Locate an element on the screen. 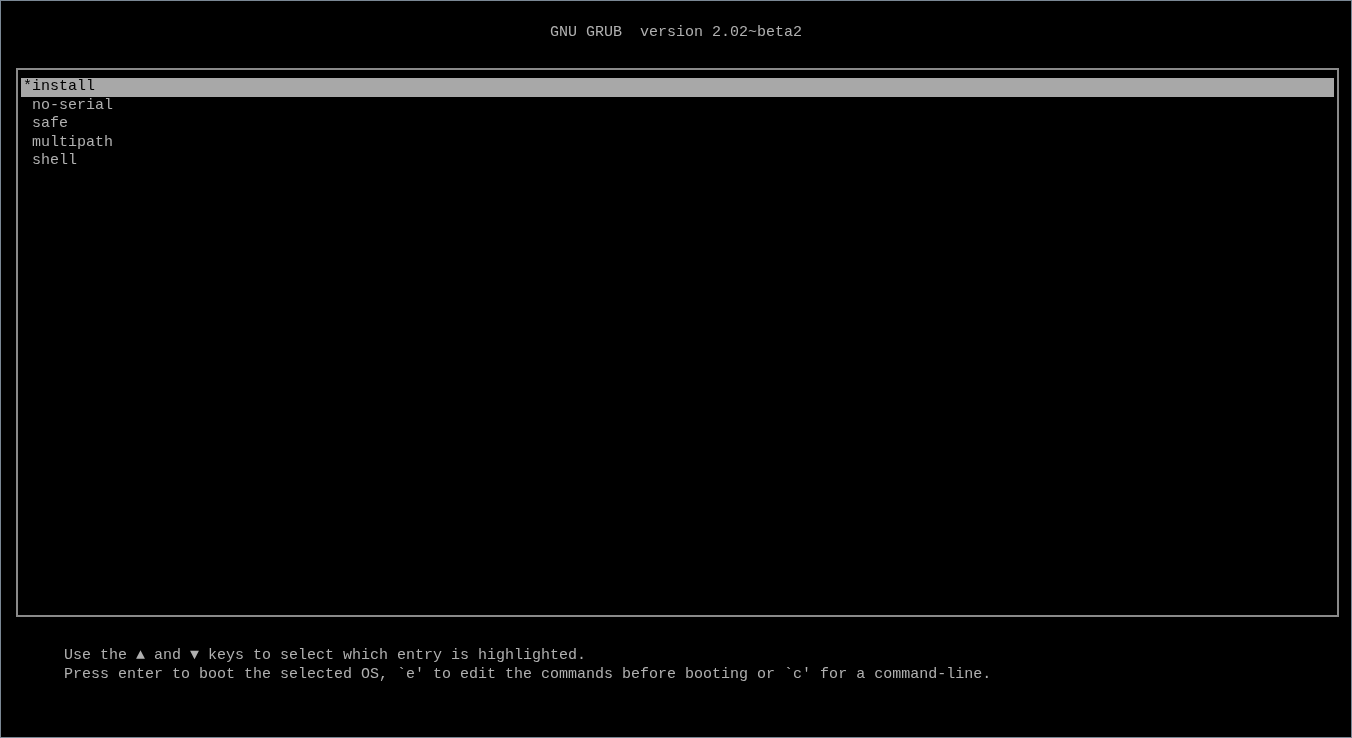 The image size is (1352, 738). grub-title: GNU GRUB version 2.02~beta2 is located at coordinates (675, 33).